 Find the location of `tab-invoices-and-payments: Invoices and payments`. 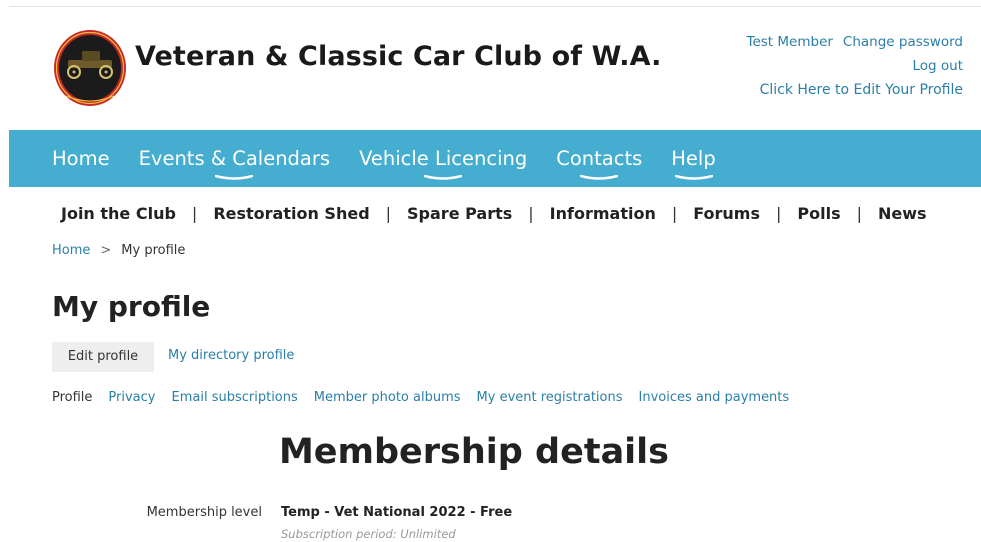

tab-invoices-and-payments: Invoices and payments is located at coordinates (714, 397).